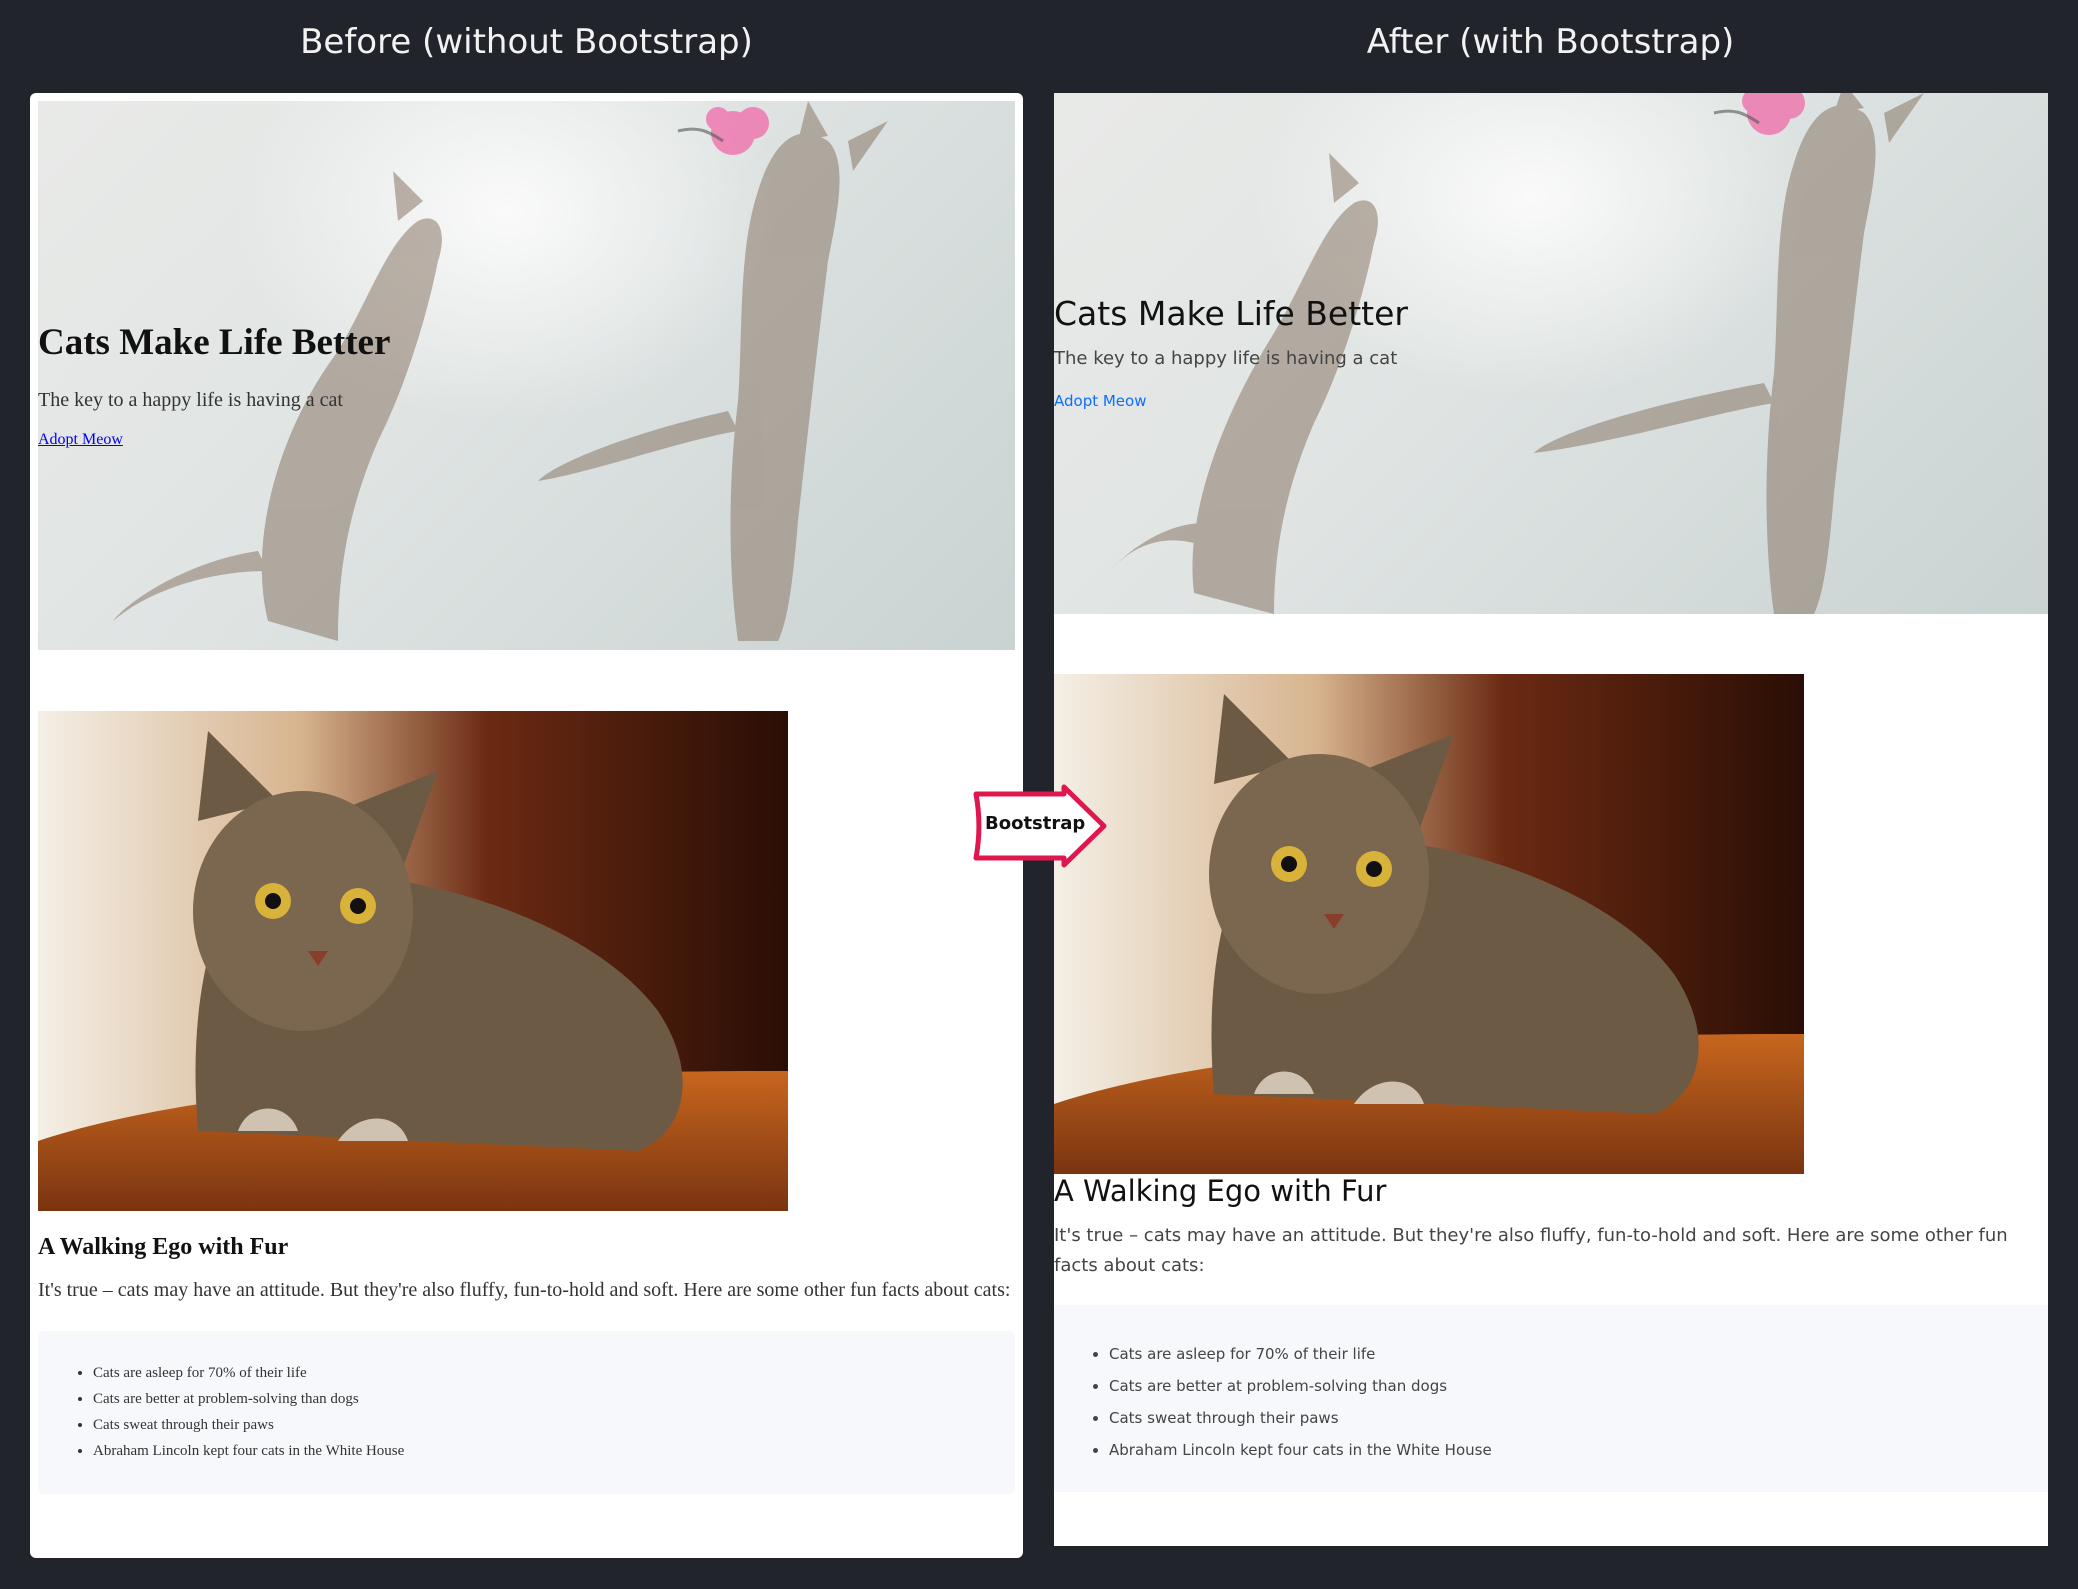 The width and height of the screenshot is (2078, 1589). Describe the element at coordinates (500, 371) in the screenshot. I see `jumping-cats-image` at that location.